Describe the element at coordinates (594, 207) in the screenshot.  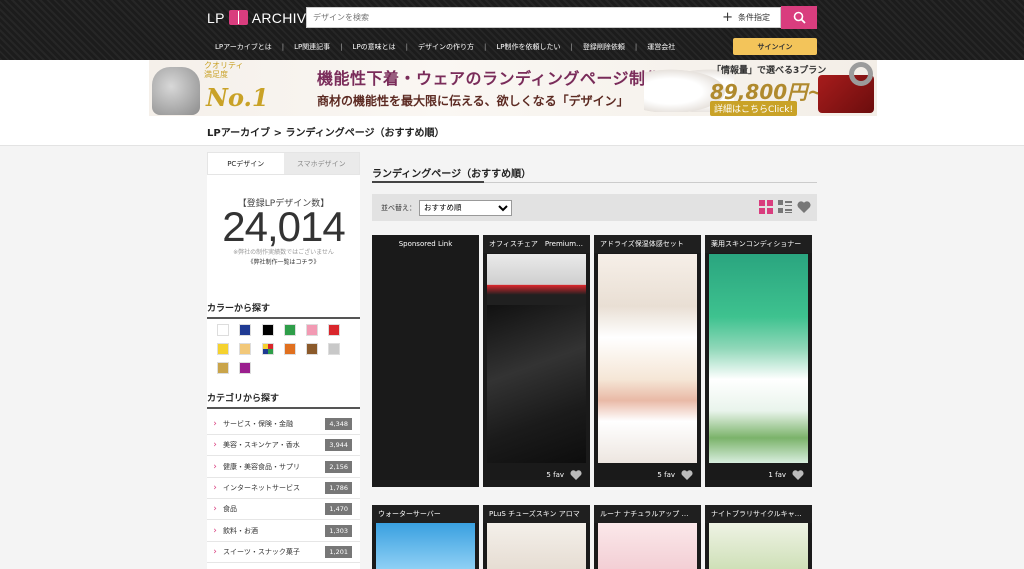
I see `sort-bar: 並べ替え： おすすめ順` at that location.